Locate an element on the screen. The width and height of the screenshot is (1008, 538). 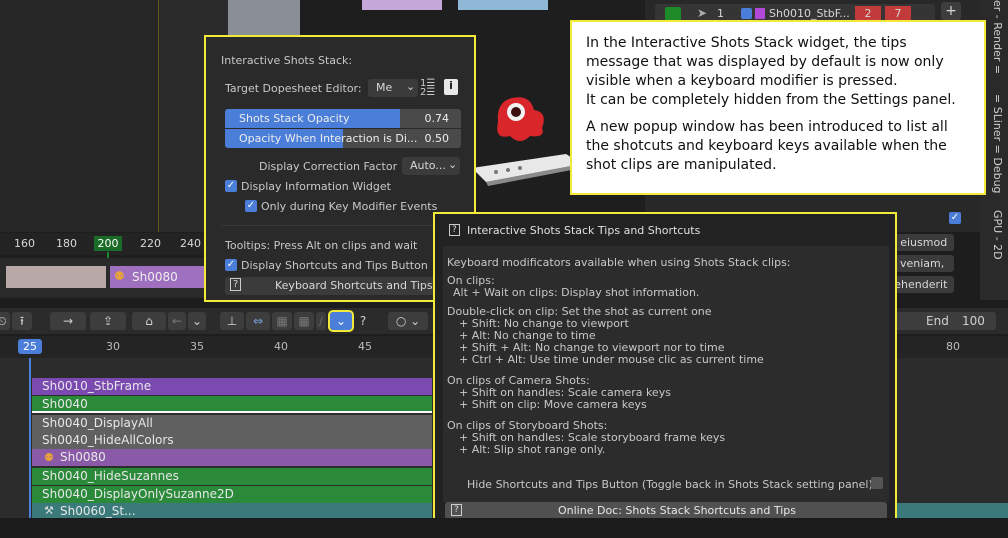
bottom-status-bar is located at coordinates (504, 528).